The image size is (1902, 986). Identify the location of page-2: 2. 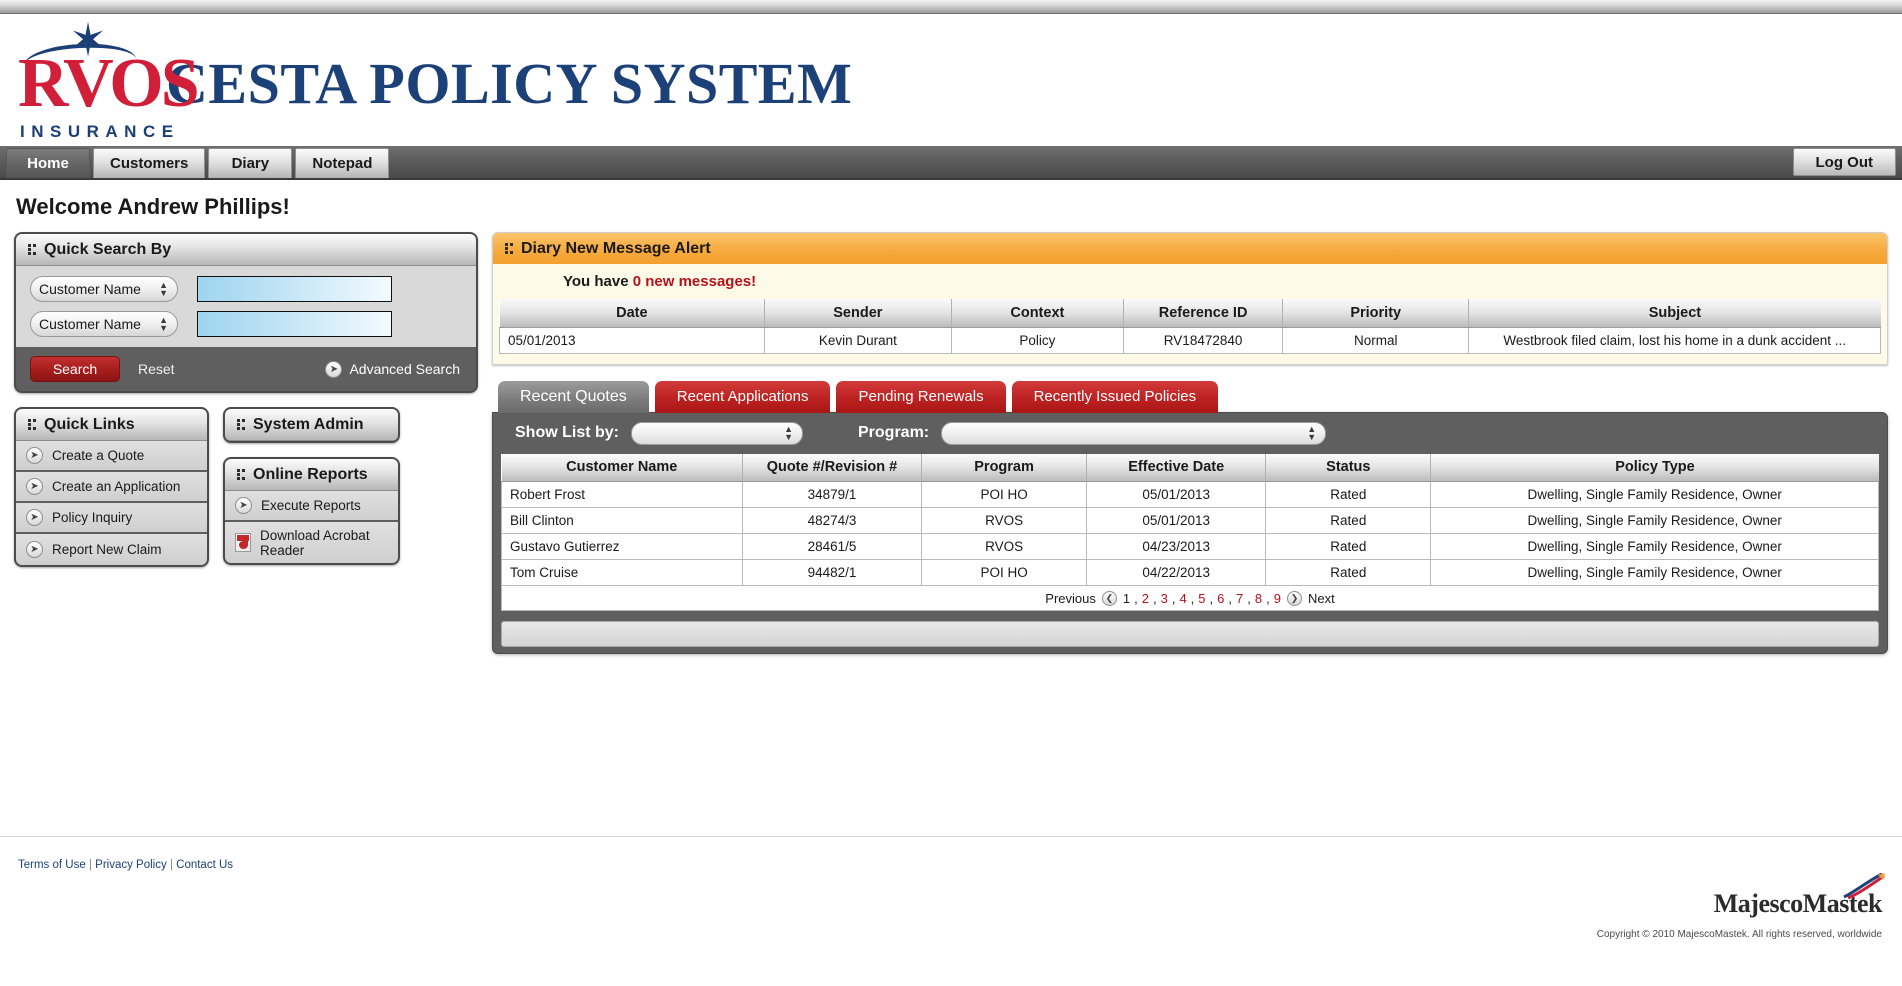
(1145, 598).